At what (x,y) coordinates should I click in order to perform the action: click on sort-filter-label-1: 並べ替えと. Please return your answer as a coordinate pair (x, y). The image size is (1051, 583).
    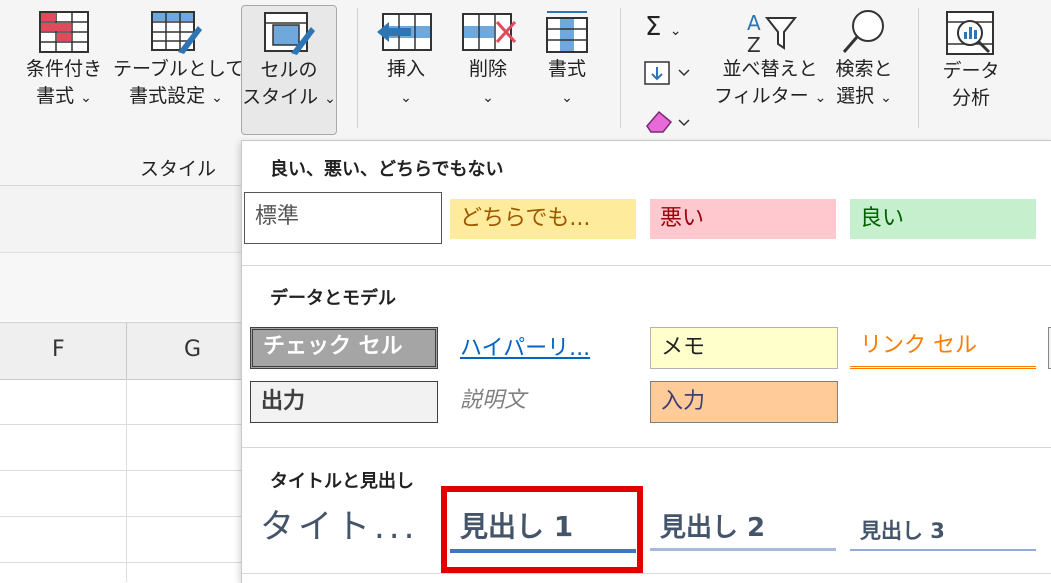
    Looking at the image, I should click on (770, 69).